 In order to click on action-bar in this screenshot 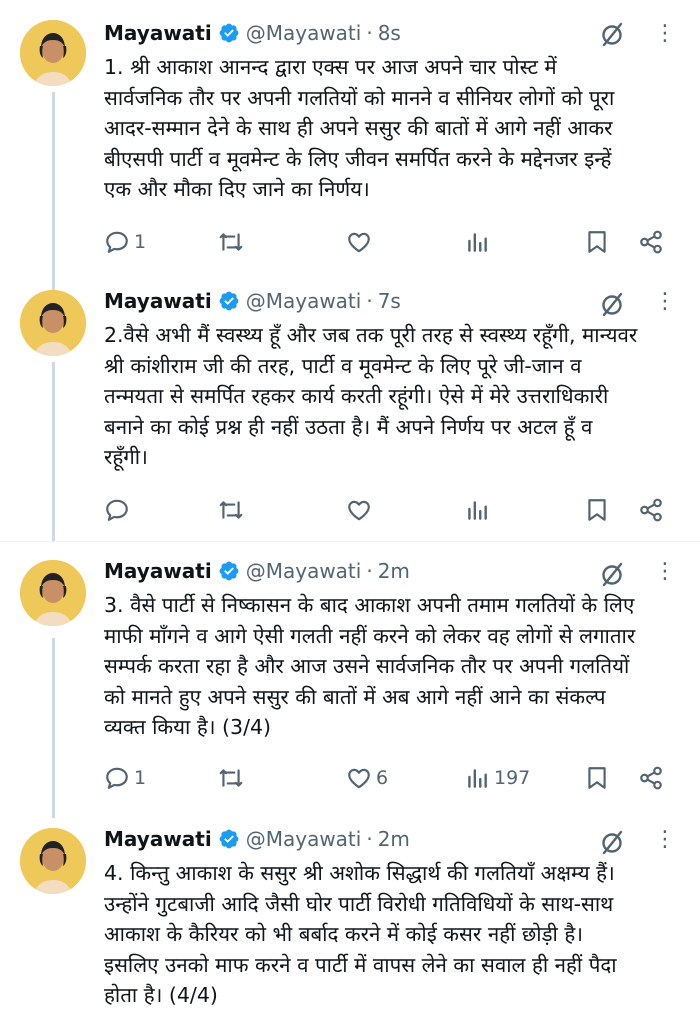, I will do `click(389, 510)`.